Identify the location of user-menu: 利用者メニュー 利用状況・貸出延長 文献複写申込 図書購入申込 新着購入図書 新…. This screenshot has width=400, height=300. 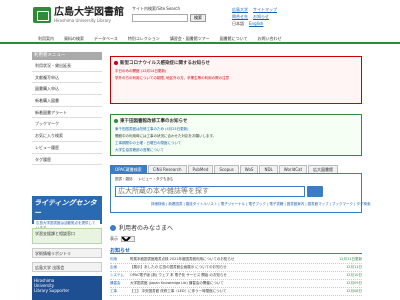
(67, 109).